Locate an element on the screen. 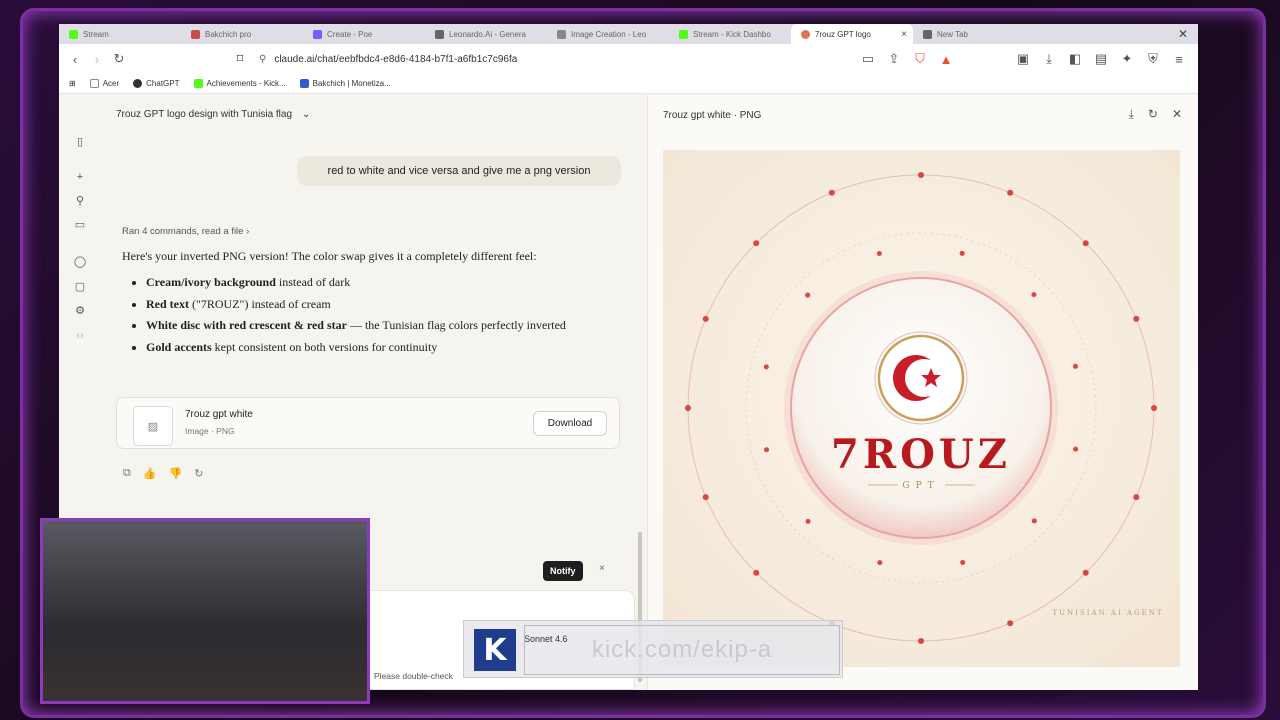  close-icon: × is located at coordinates (602, 568).